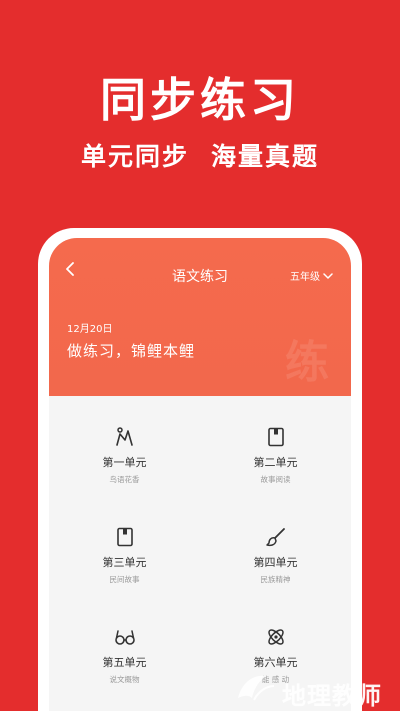  Describe the element at coordinates (265, 156) in the screenshot. I see `hero-subtitle-right: 海量真题` at that location.